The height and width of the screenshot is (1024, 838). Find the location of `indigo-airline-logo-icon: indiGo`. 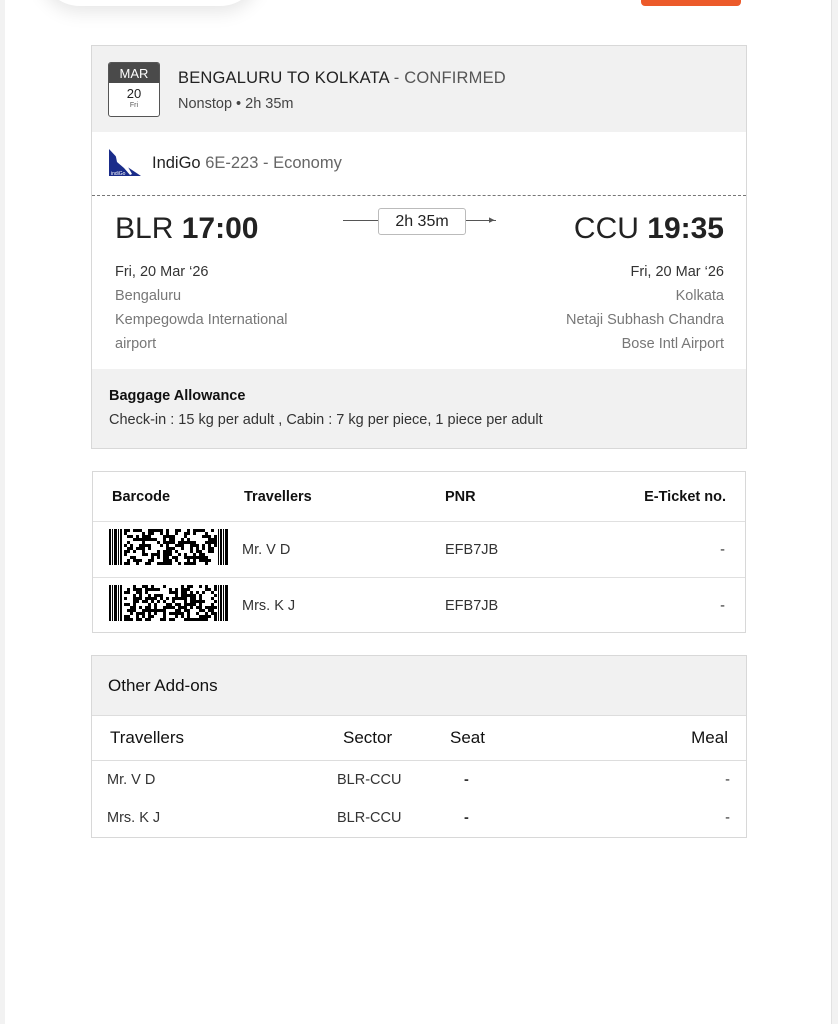

indigo-airline-logo-icon: indiGo is located at coordinates (125, 163).